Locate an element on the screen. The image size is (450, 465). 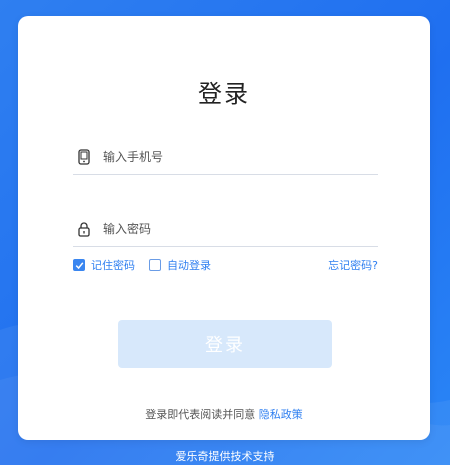
privacy-policy-link: 隐私政策 is located at coordinates (281, 414).